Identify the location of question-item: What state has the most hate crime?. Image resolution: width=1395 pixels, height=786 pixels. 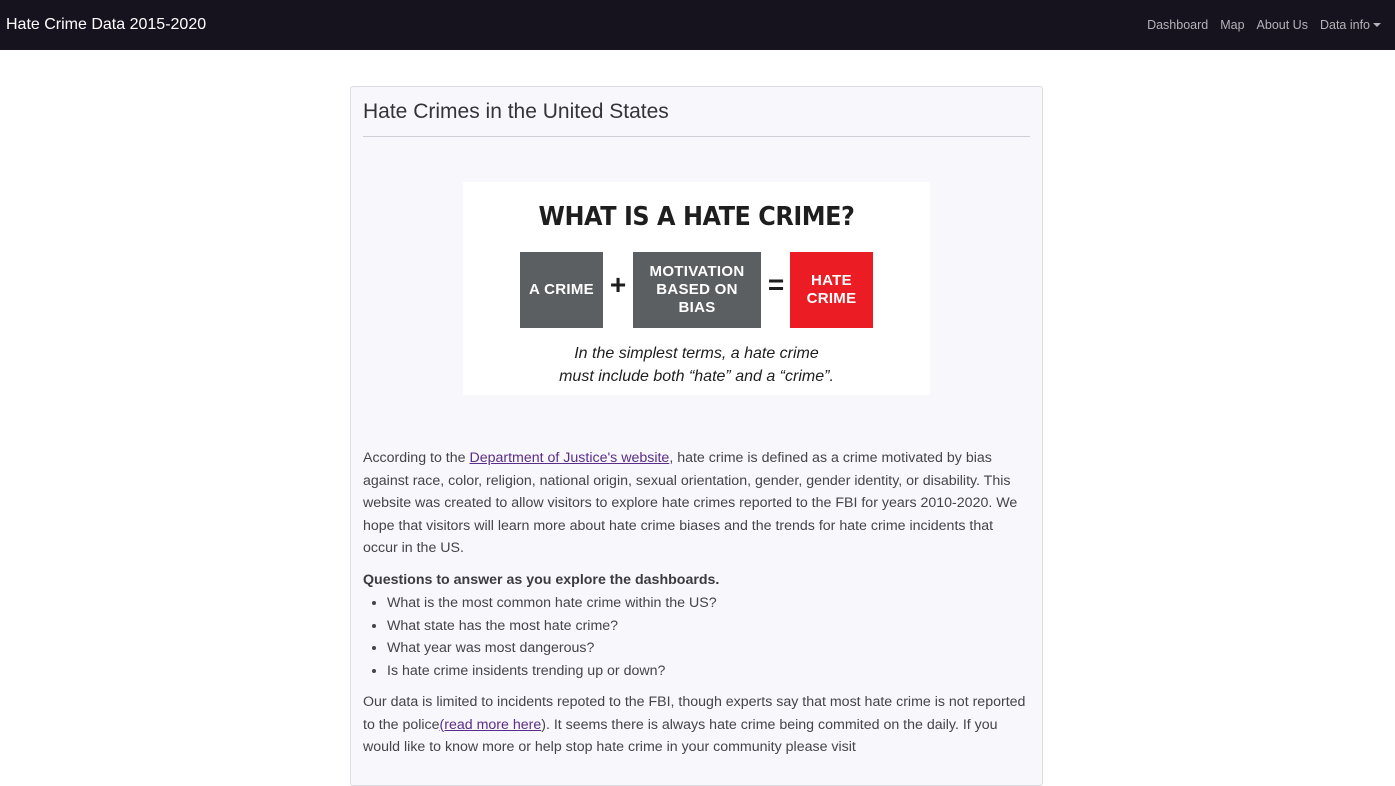
(709, 626).